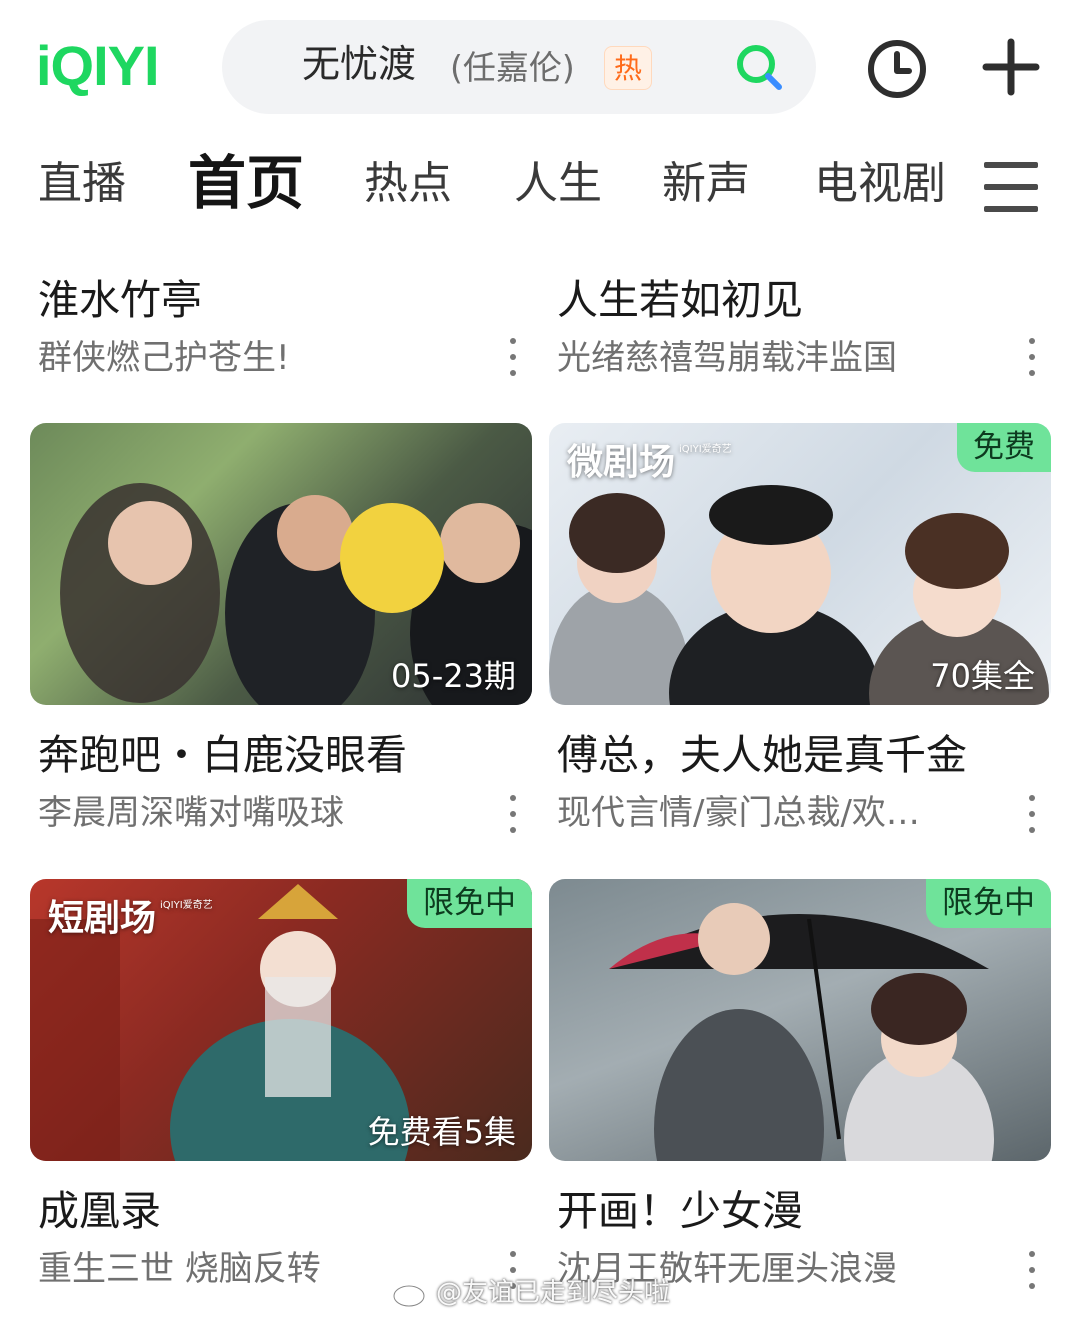 The image size is (1079, 1322). I want to click on video-card: 短剧场 iQIYI爱奇艺 限免中 免费看5集 成凰录 重生三世 烧脑反转, so click(281, 1089).